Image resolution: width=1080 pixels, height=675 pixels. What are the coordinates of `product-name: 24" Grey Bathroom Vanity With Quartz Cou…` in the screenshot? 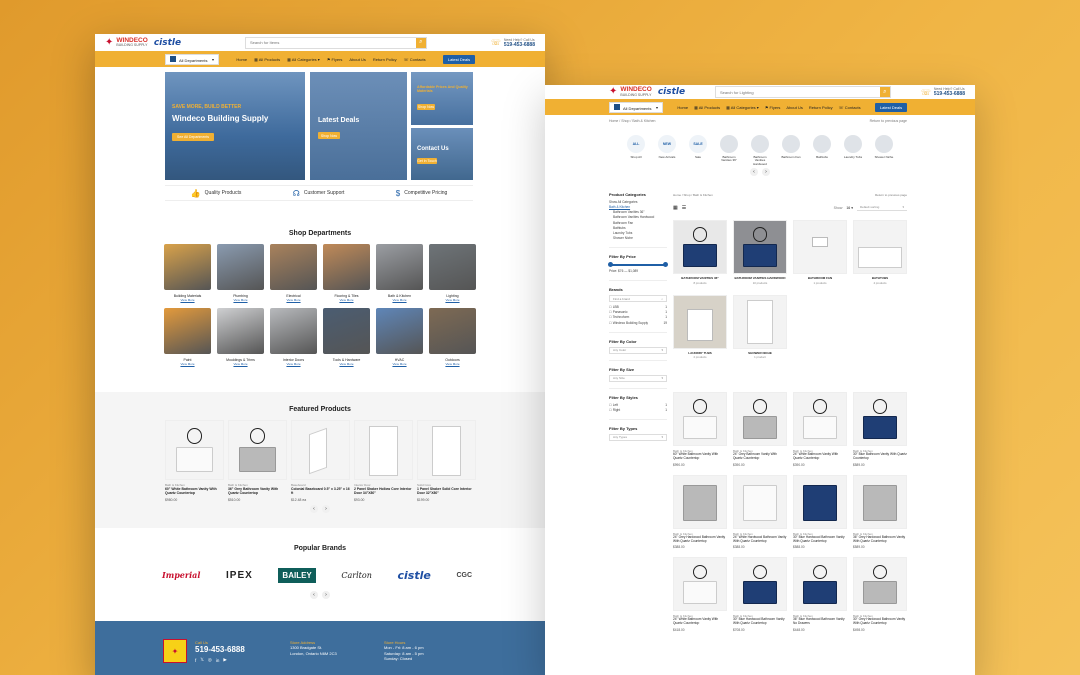 It's located at (760, 456).